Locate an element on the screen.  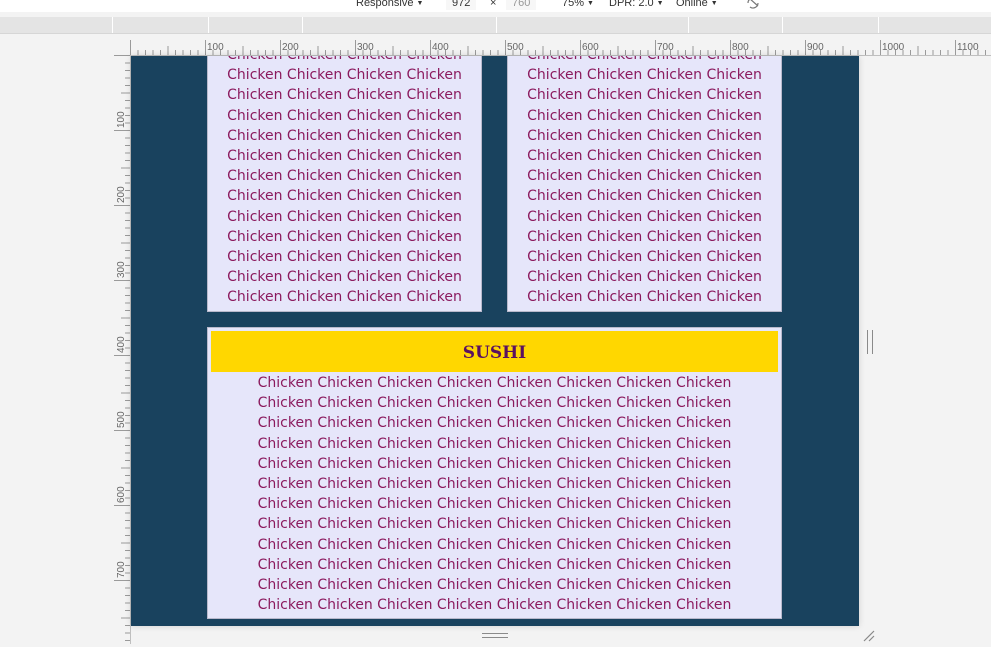
zoom-select-label: 75% is located at coordinates (573, 4).